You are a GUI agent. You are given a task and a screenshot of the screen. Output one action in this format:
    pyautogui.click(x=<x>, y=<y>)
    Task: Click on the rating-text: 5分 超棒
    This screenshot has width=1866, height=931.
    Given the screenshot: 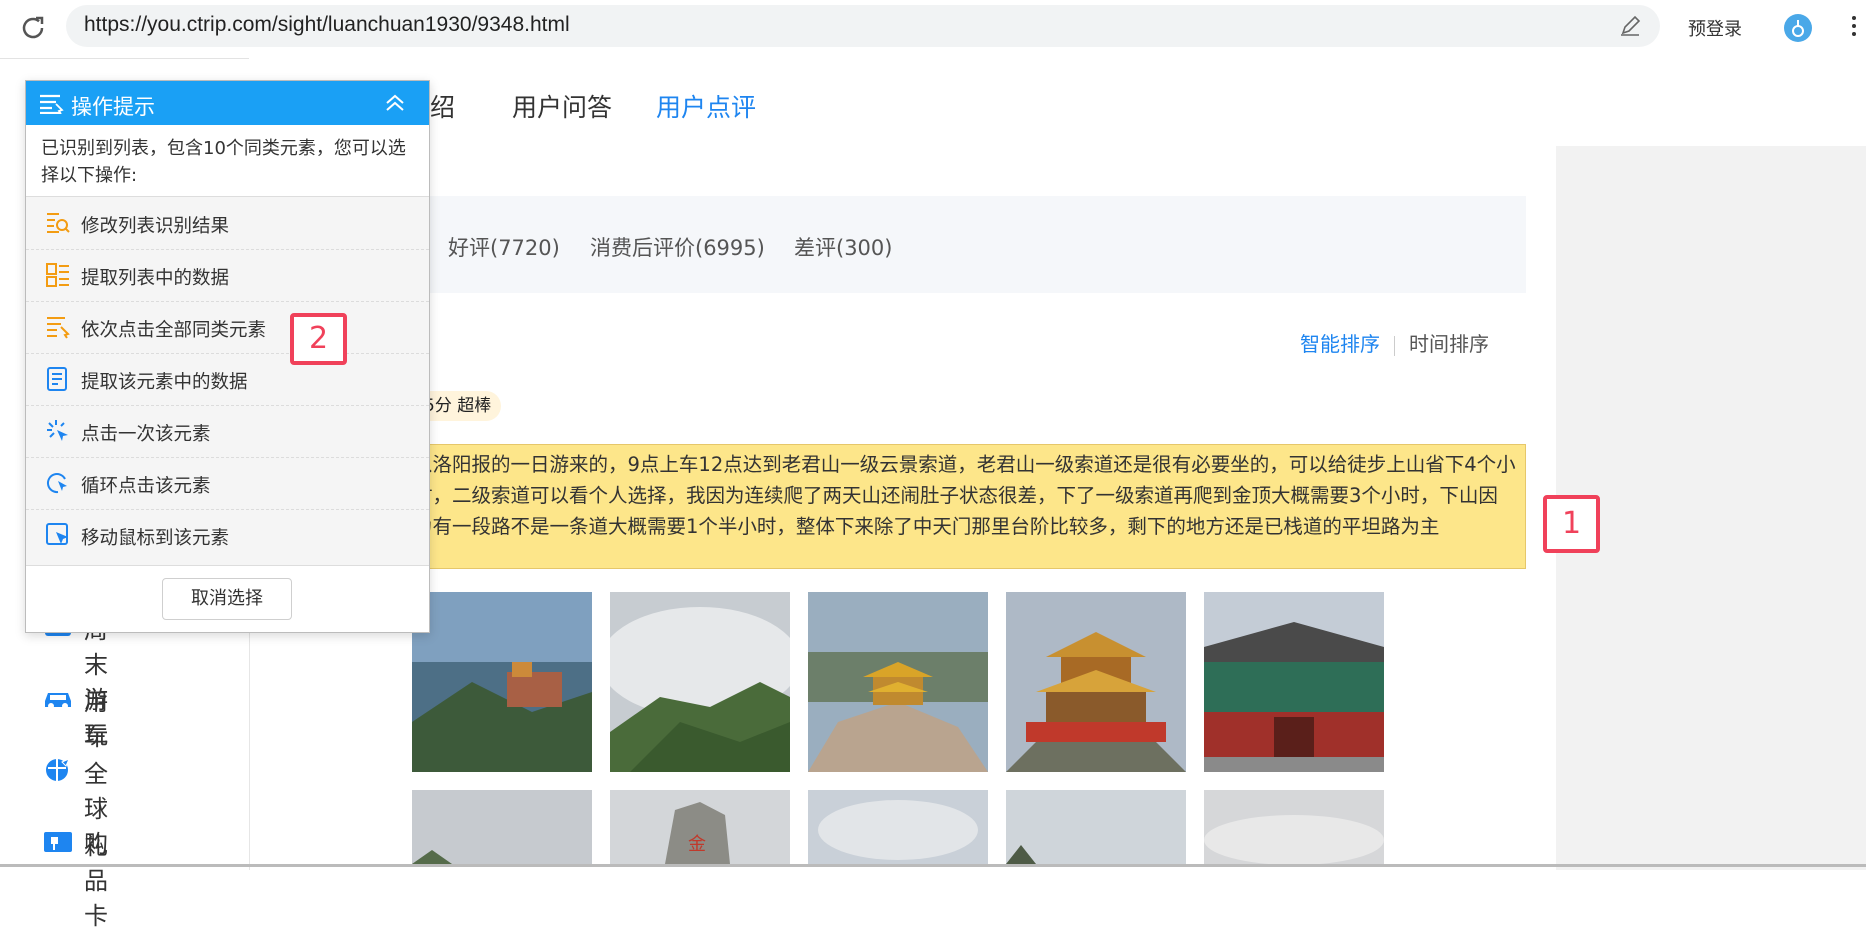 What is the action you would take?
    pyautogui.click(x=458, y=406)
    